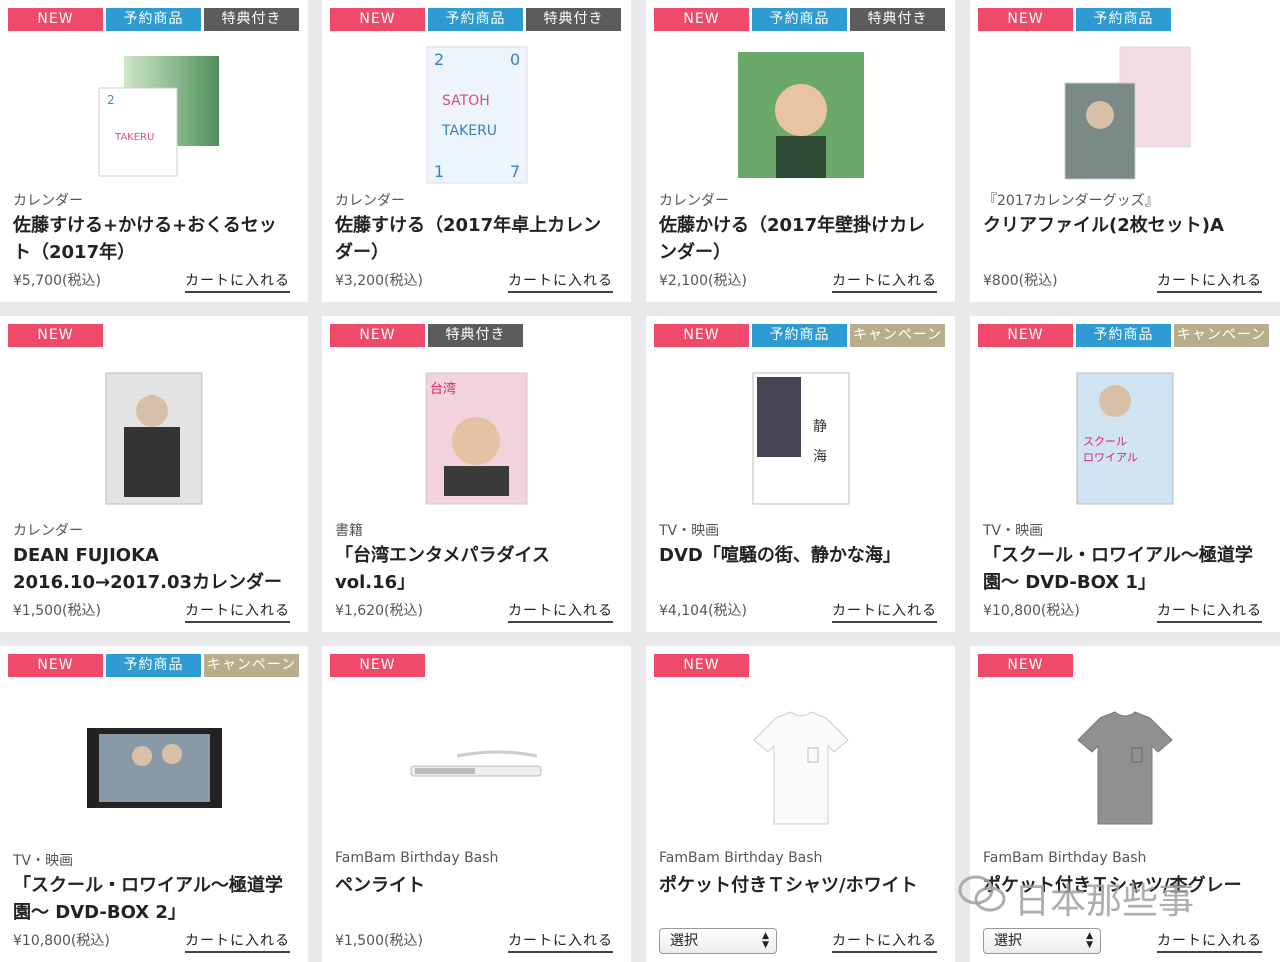  I want to click on product-price: ¥2,100(税込), so click(703, 281).